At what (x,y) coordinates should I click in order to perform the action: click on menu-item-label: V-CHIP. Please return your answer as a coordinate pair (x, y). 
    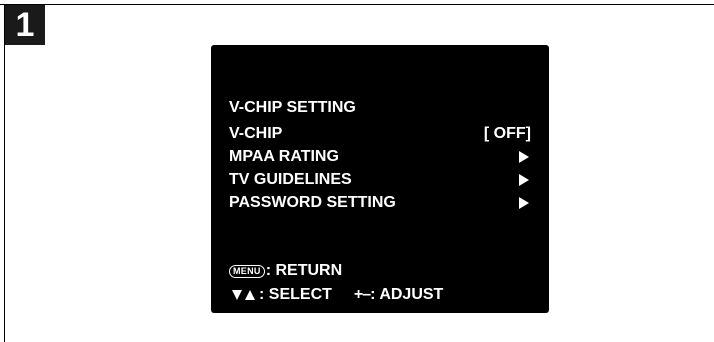
    Looking at the image, I should click on (256, 133).